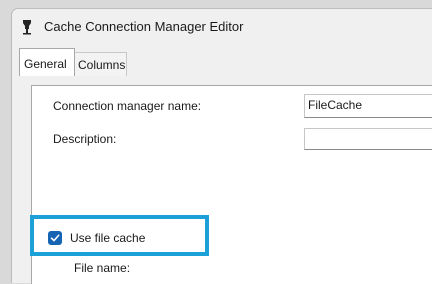 This screenshot has width=432, height=284. I want to click on connection-name-label: Connection manager name:, so click(127, 106).